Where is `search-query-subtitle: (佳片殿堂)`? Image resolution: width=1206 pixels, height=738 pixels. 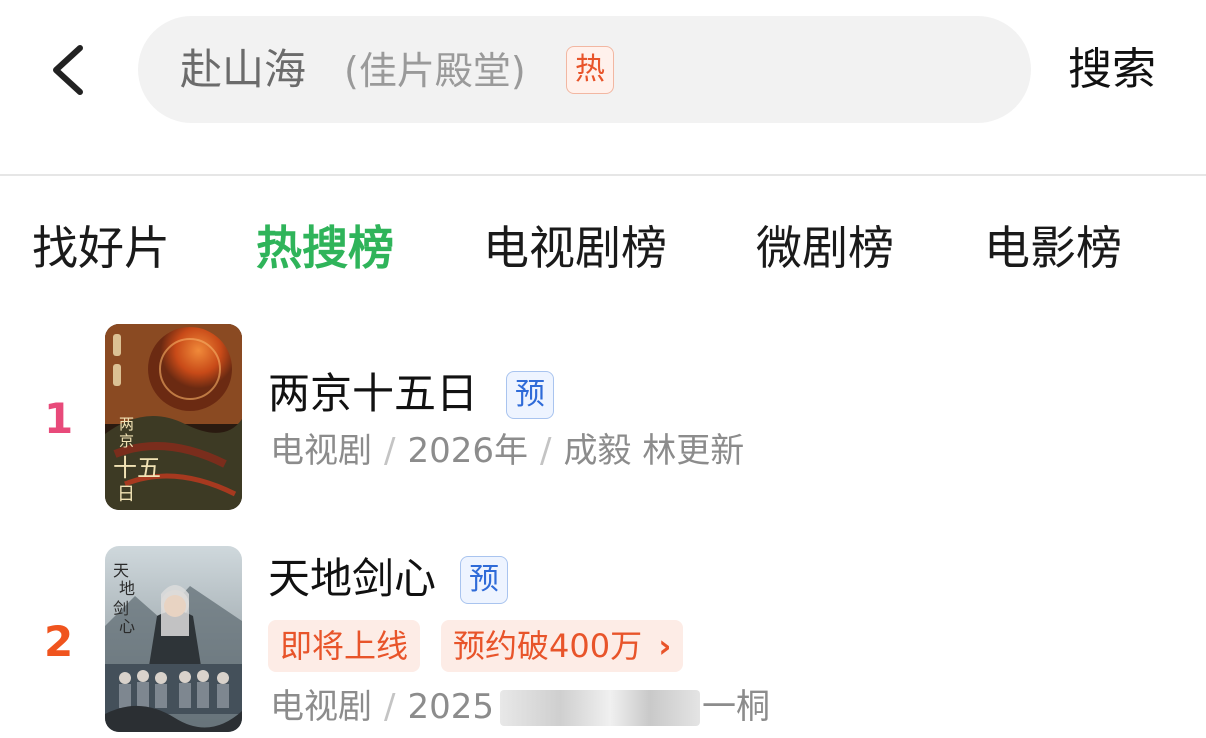 search-query-subtitle: (佳片殿堂) is located at coordinates (435, 71).